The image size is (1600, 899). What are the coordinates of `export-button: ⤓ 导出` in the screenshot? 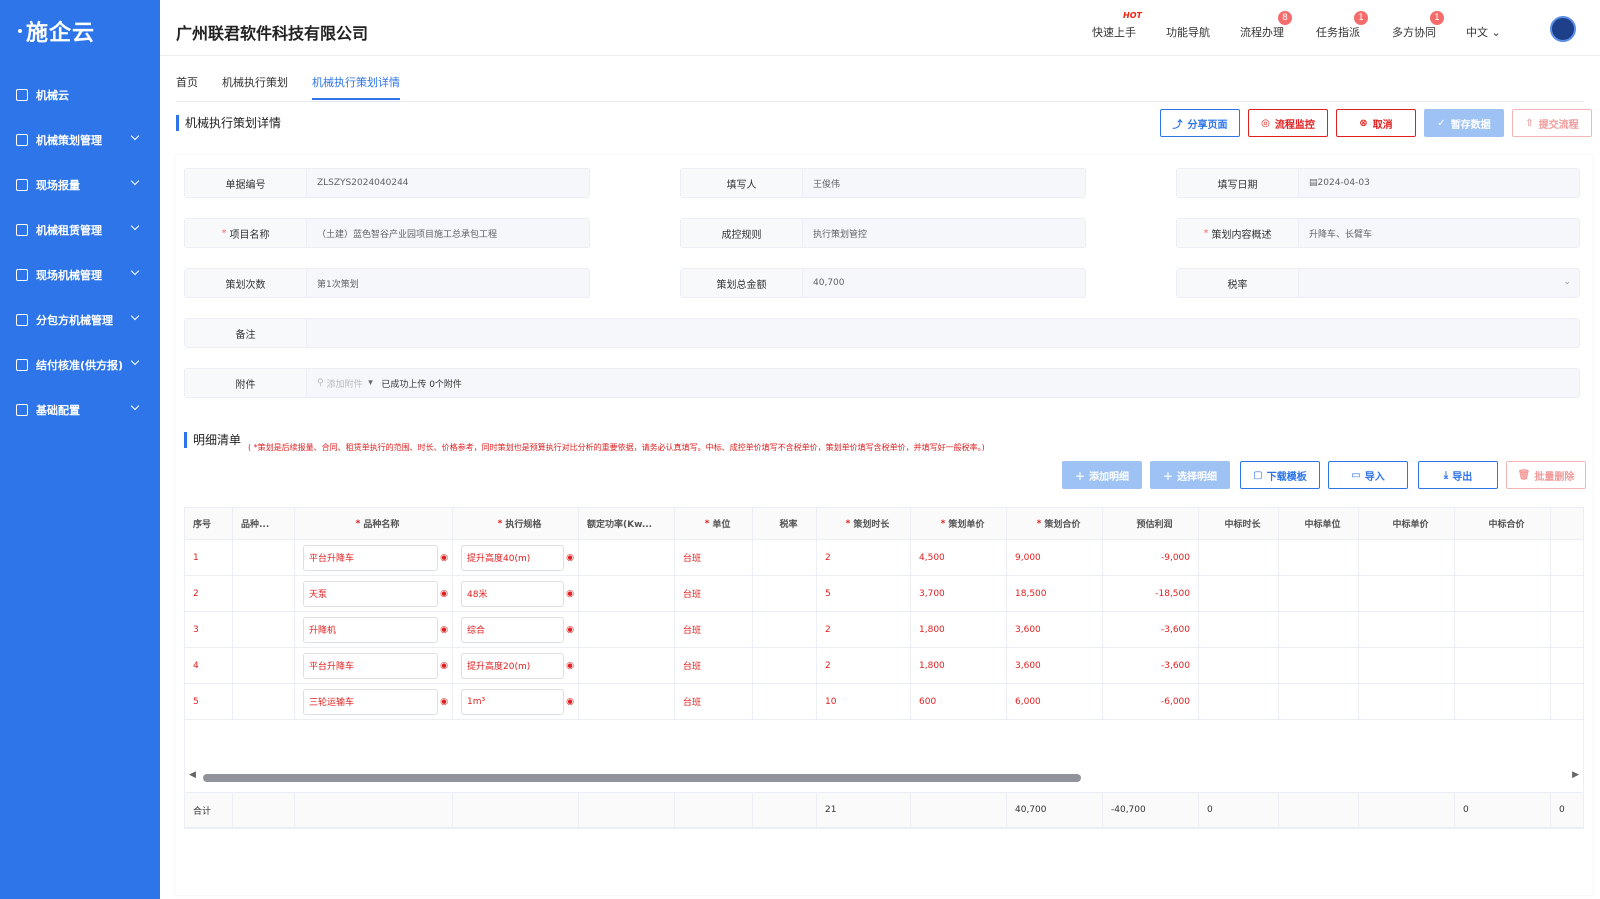 It's located at (1458, 475).